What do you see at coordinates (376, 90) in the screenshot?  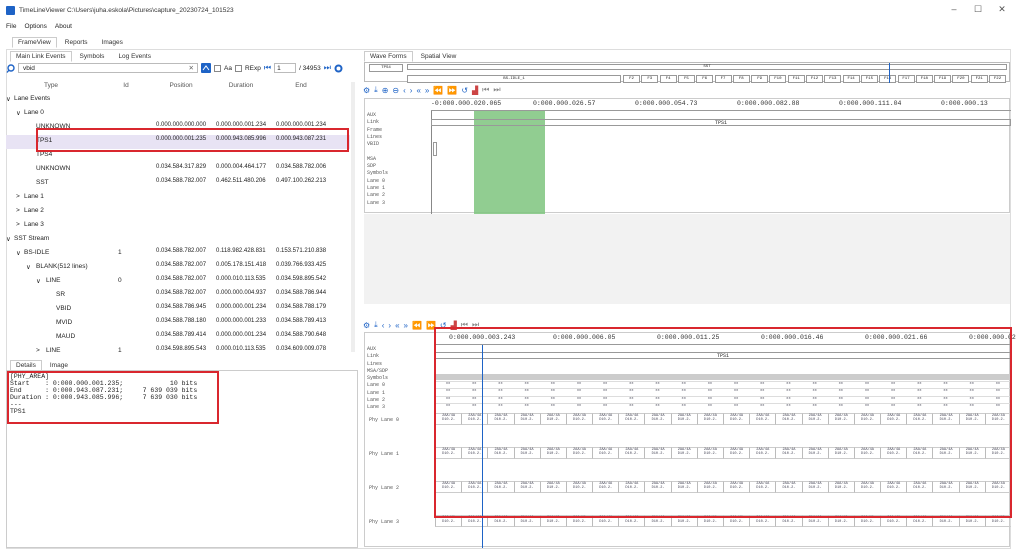 I see `download-icon: ⤓` at bounding box center [376, 90].